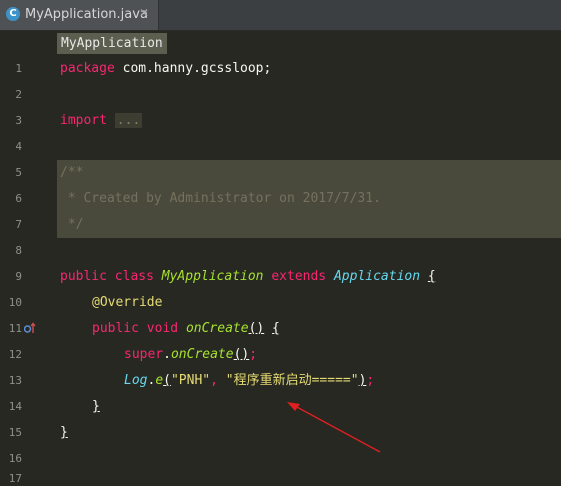  What do you see at coordinates (334, 427) in the screenshot?
I see `annotation-arrow` at bounding box center [334, 427].